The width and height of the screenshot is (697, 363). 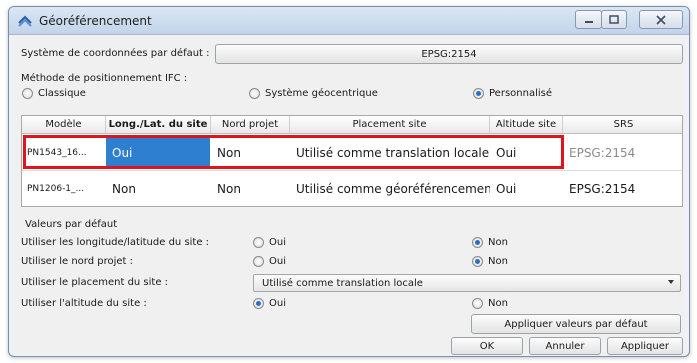 What do you see at coordinates (64, 125) in the screenshot?
I see `column-header-model: Modèle` at bounding box center [64, 125].